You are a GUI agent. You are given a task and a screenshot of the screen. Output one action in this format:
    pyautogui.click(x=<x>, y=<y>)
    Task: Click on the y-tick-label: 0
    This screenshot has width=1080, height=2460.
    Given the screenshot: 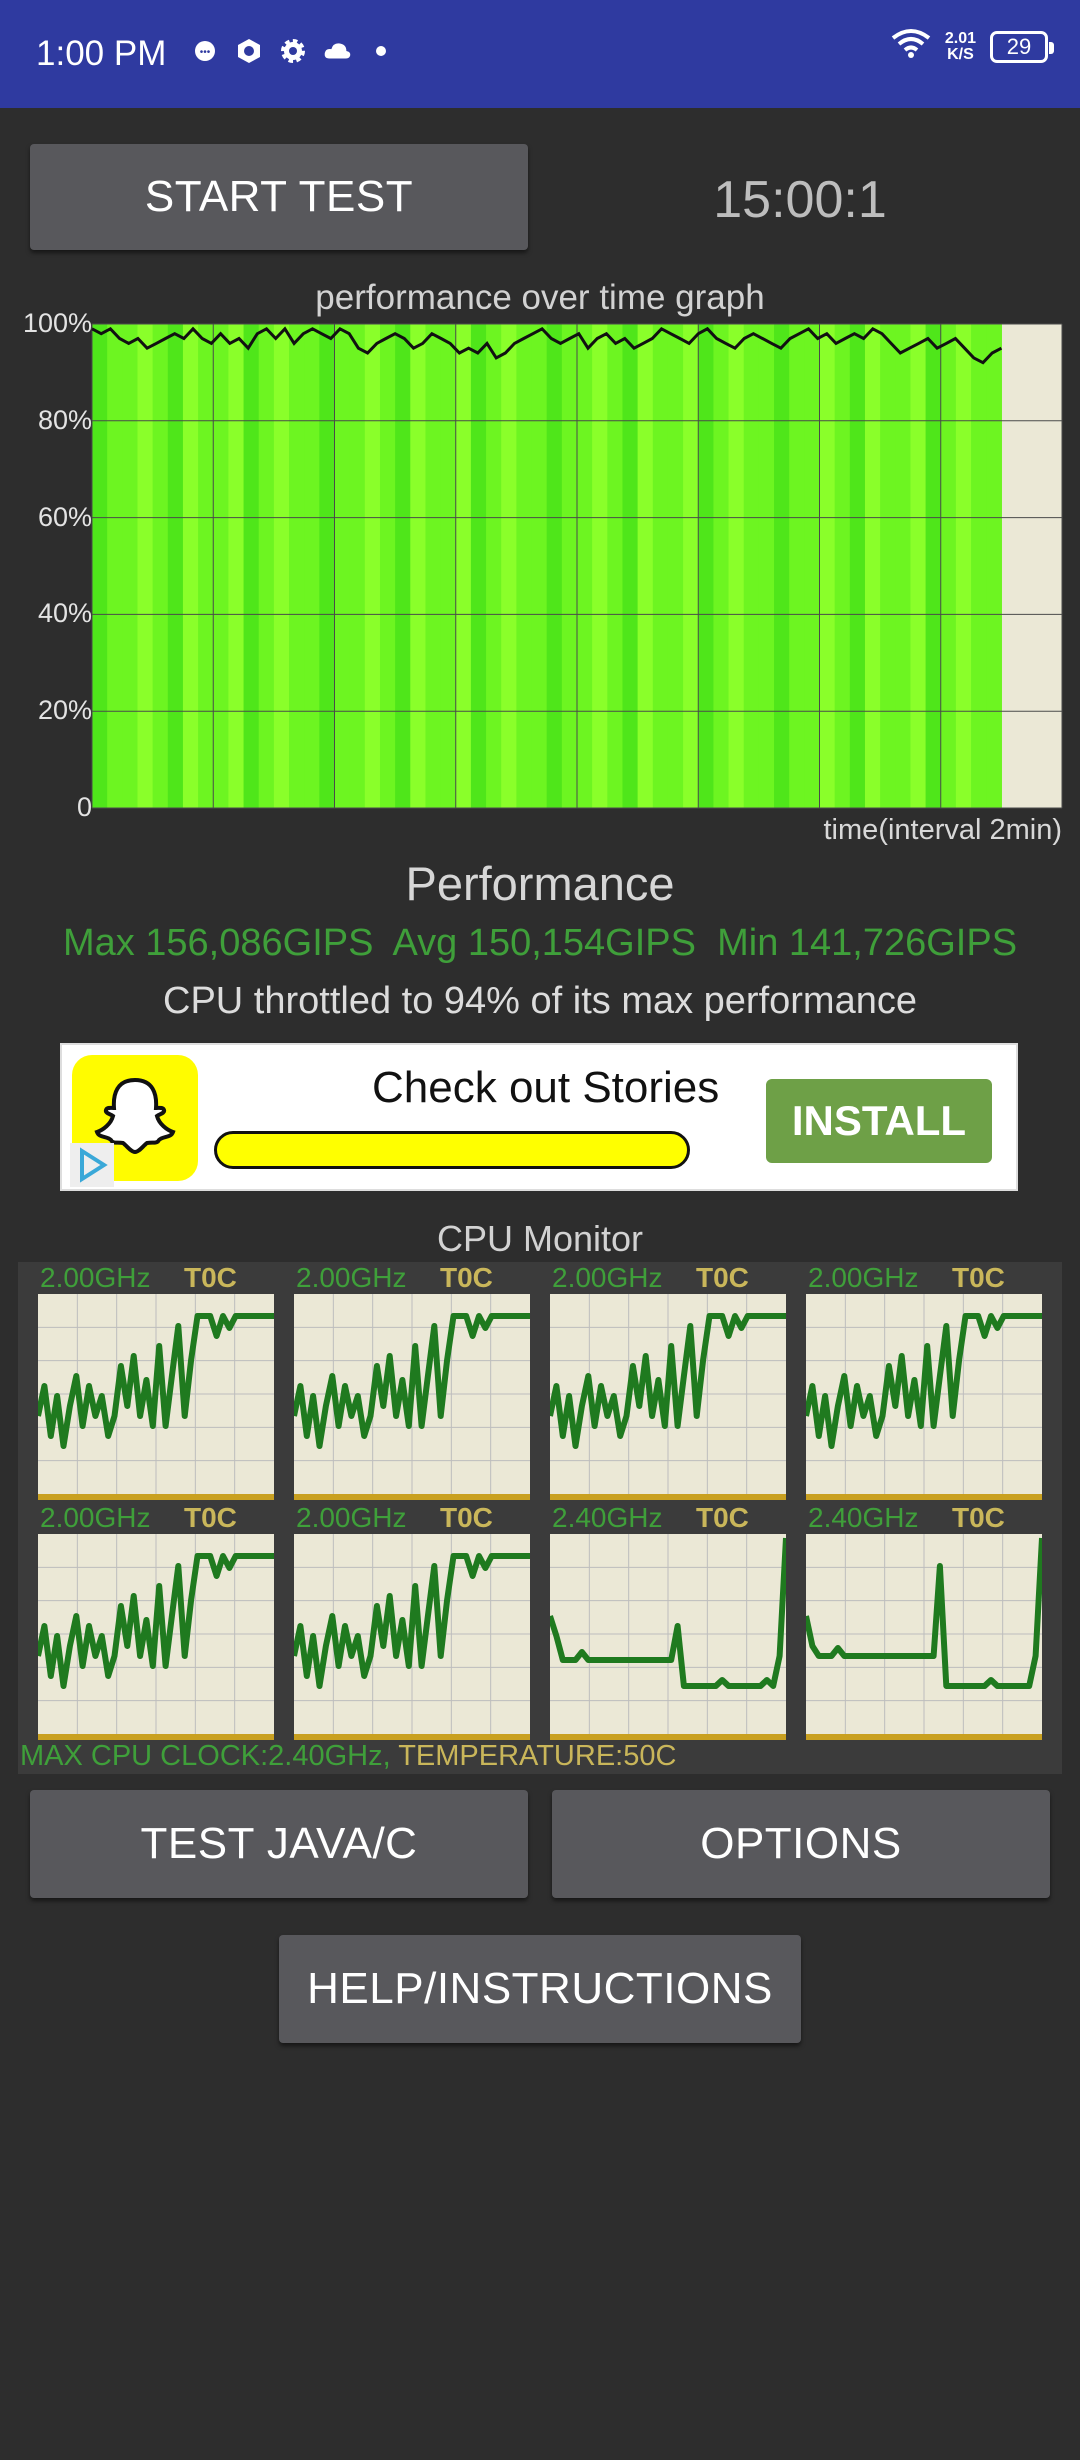 What is the action you would take?
    pyautogui.click(x=84, y=807)
    